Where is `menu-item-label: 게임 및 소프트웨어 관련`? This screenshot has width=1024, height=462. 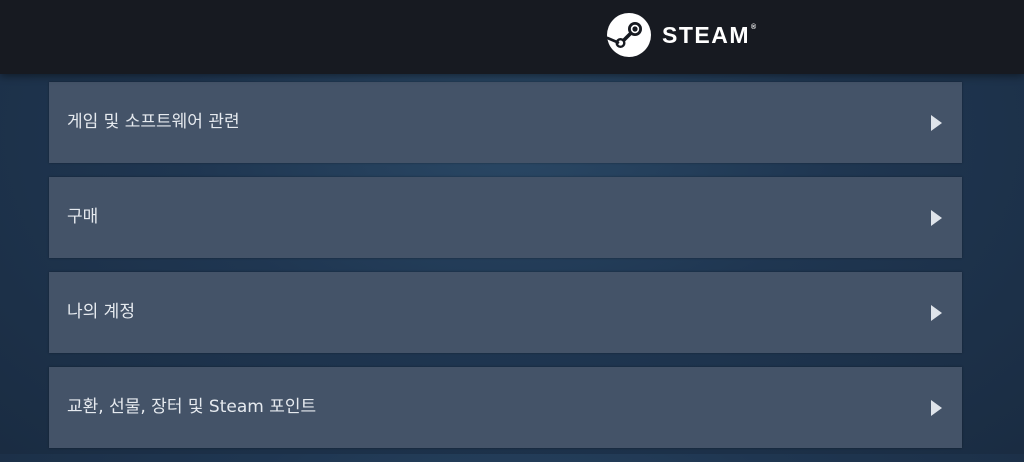
menu-item-label: 게임 및 소프트웨어 관련 is located at coordinates (153, 122).